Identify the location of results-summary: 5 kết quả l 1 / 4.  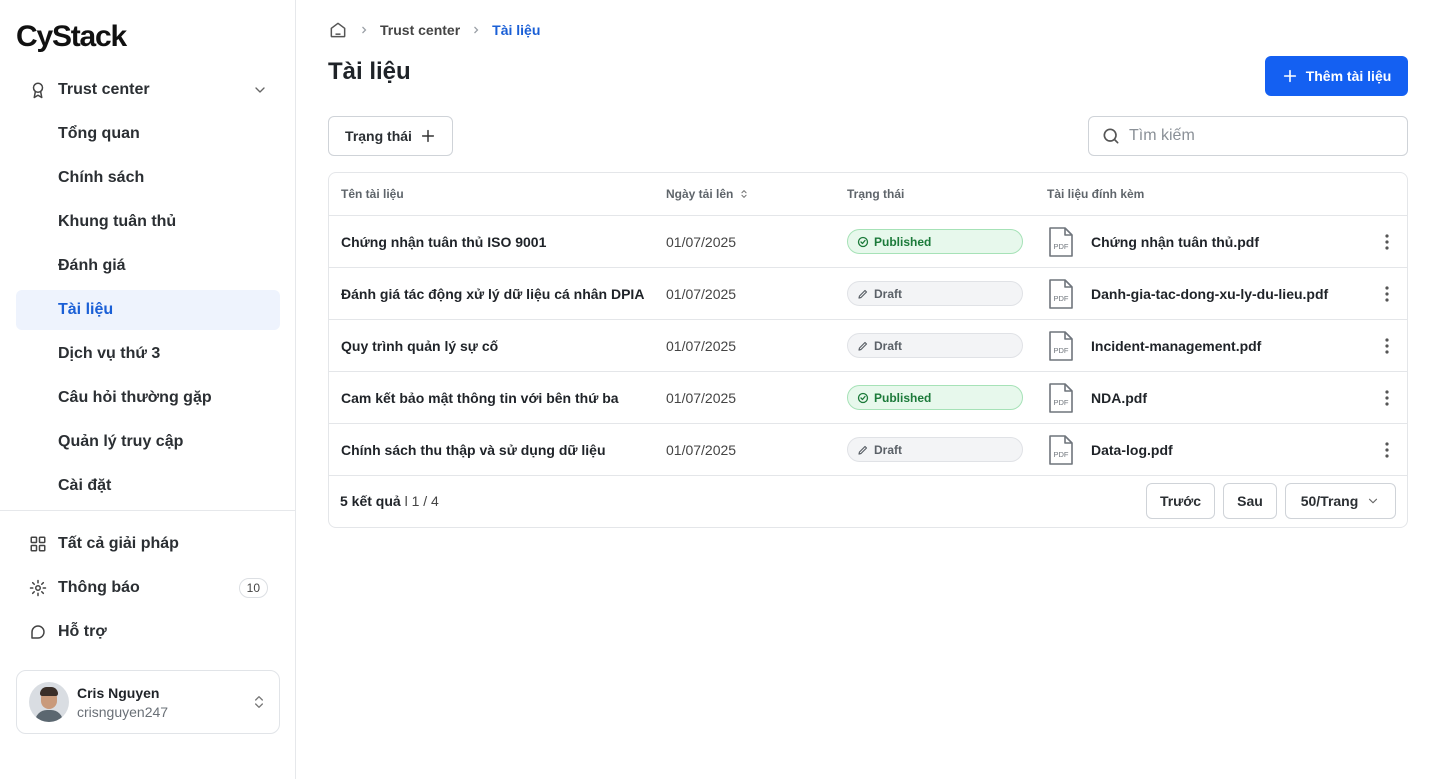
(739, 501).